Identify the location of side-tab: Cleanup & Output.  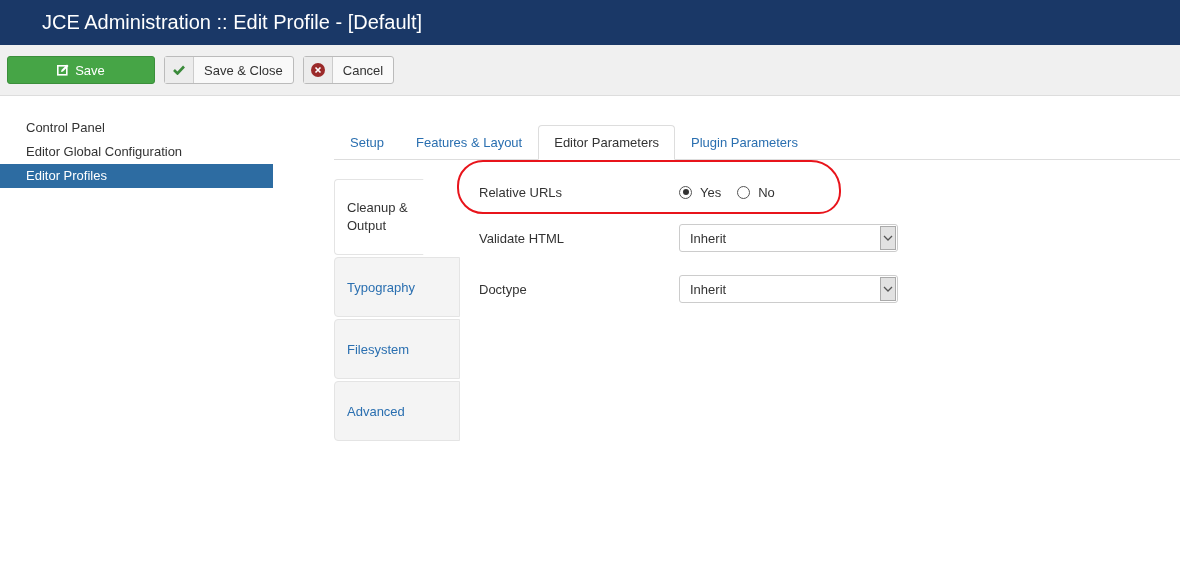
(379, 217).